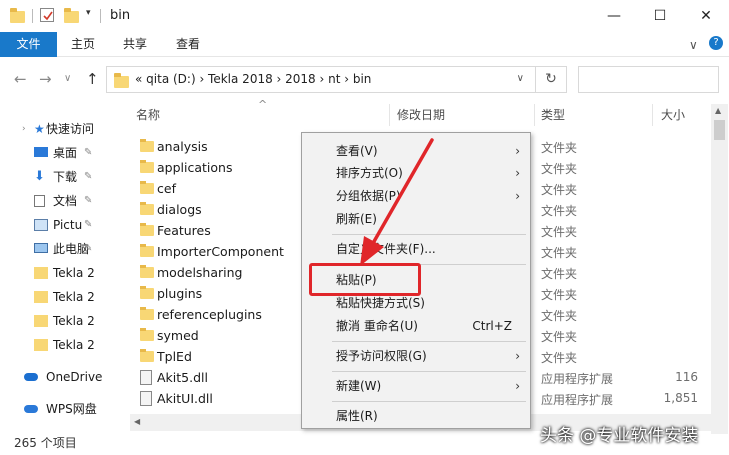 The image size is (729, 455). What do you see at coordinates (148, 115) in the screenshot?
I see `column-header-name: 名称` at bounding box center [148, 115].